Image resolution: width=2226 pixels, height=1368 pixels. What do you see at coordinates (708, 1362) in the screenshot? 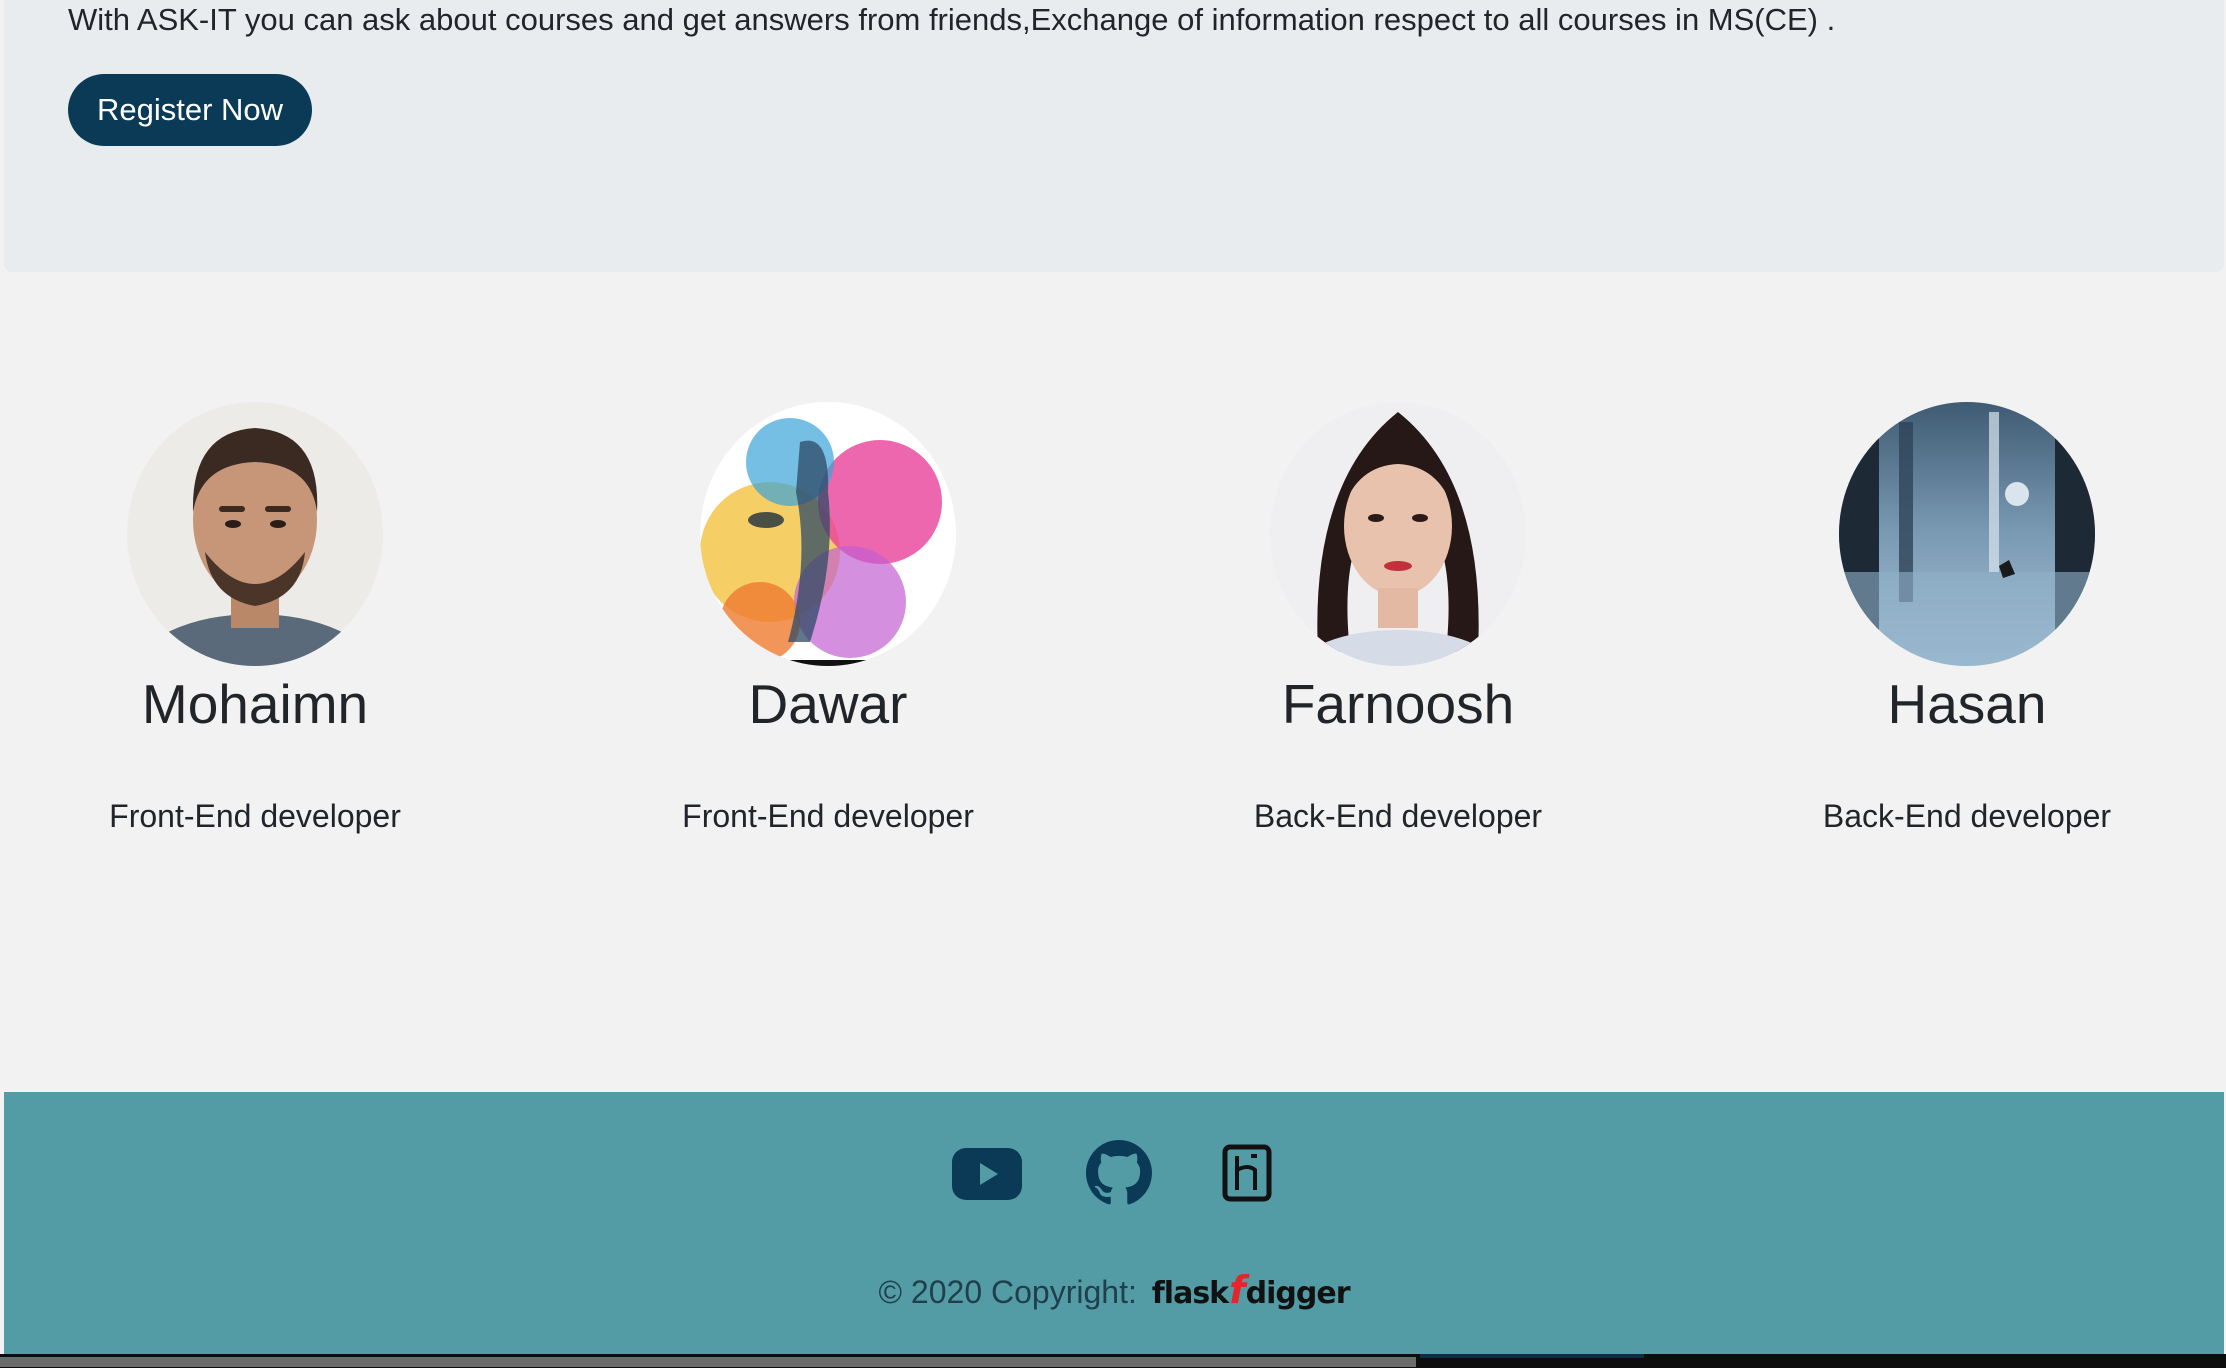
I see `scrollbar-thumb` at bounding box center [708, 1362].